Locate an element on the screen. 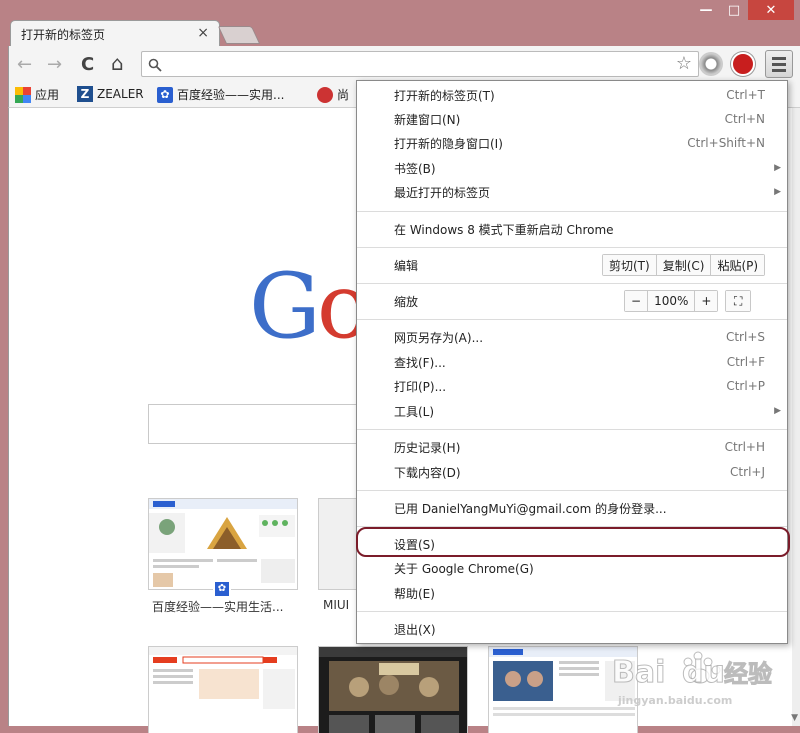 The height and width of the screenshot is (733, 800). zoom-in-button: + is located at coordinates (706, 301).